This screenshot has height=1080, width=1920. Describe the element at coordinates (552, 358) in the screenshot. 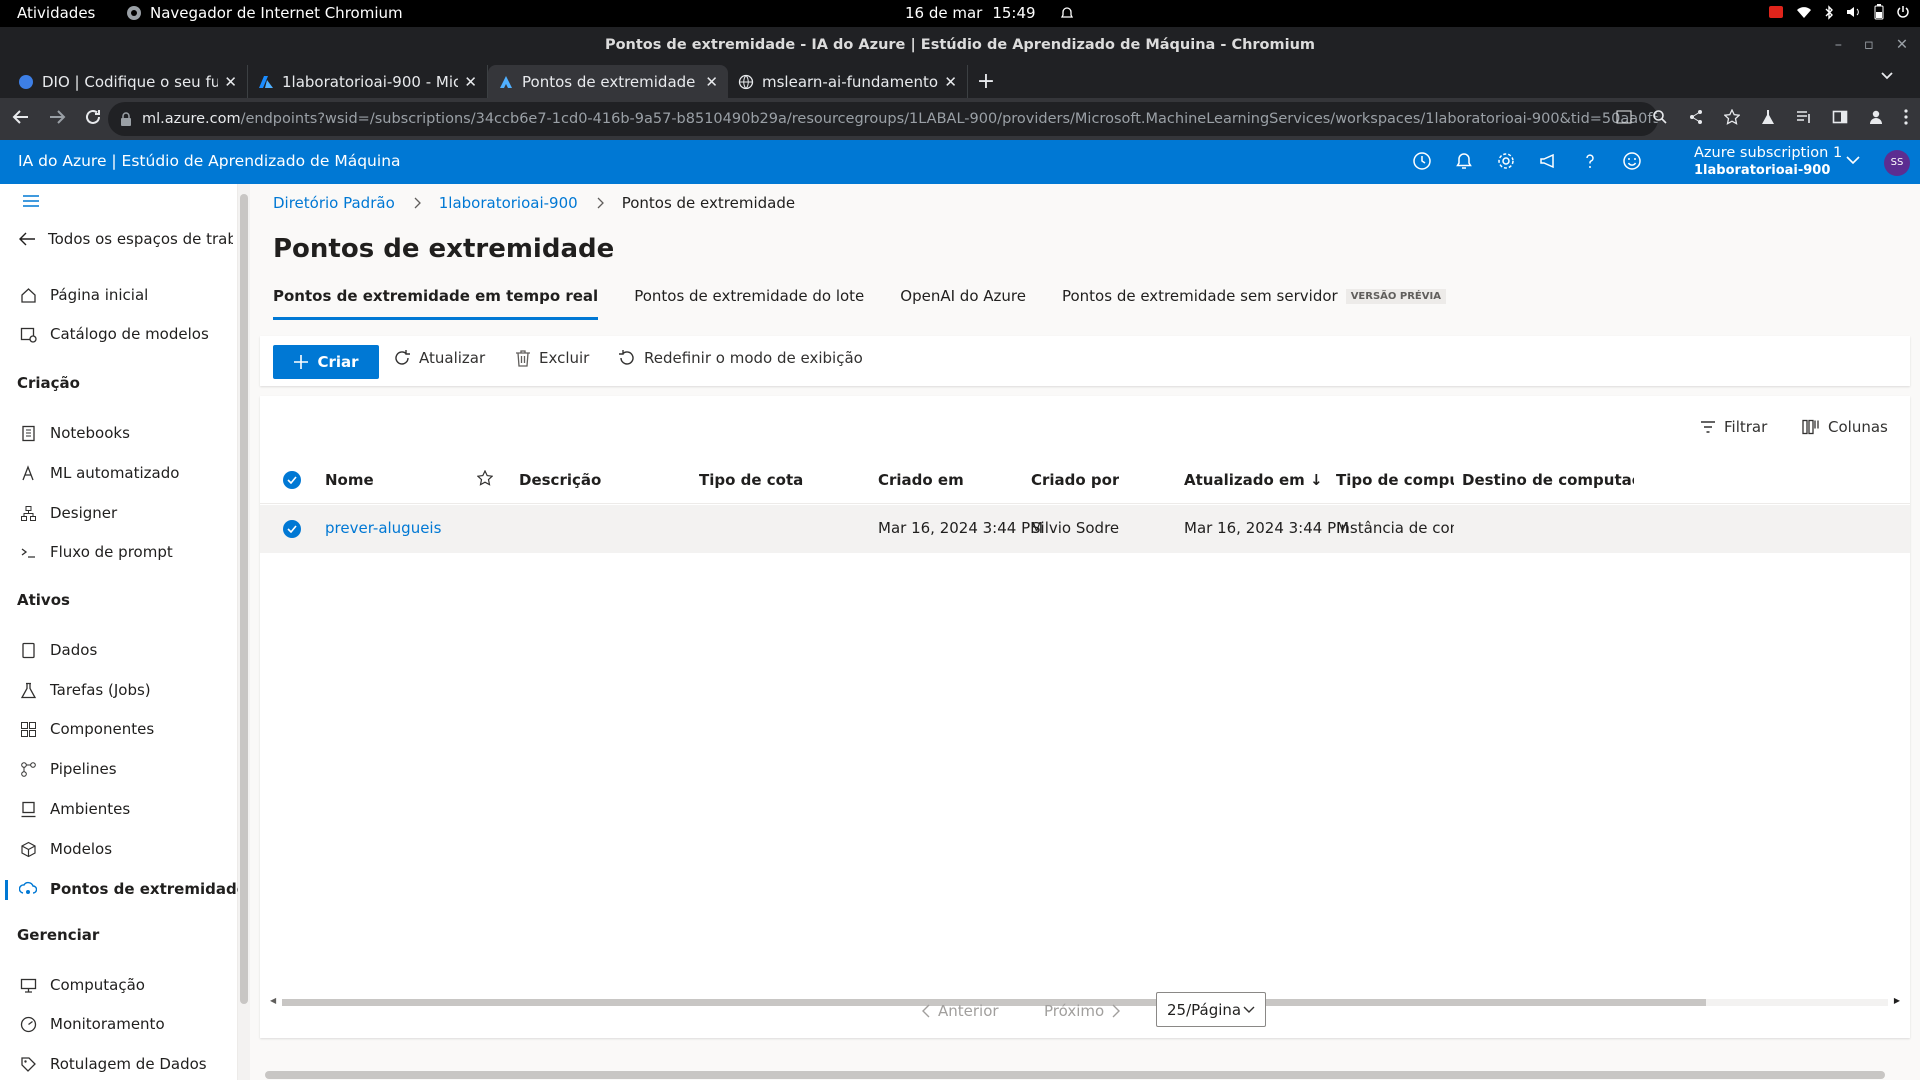

I see `delete-button: Excluir` at that location.